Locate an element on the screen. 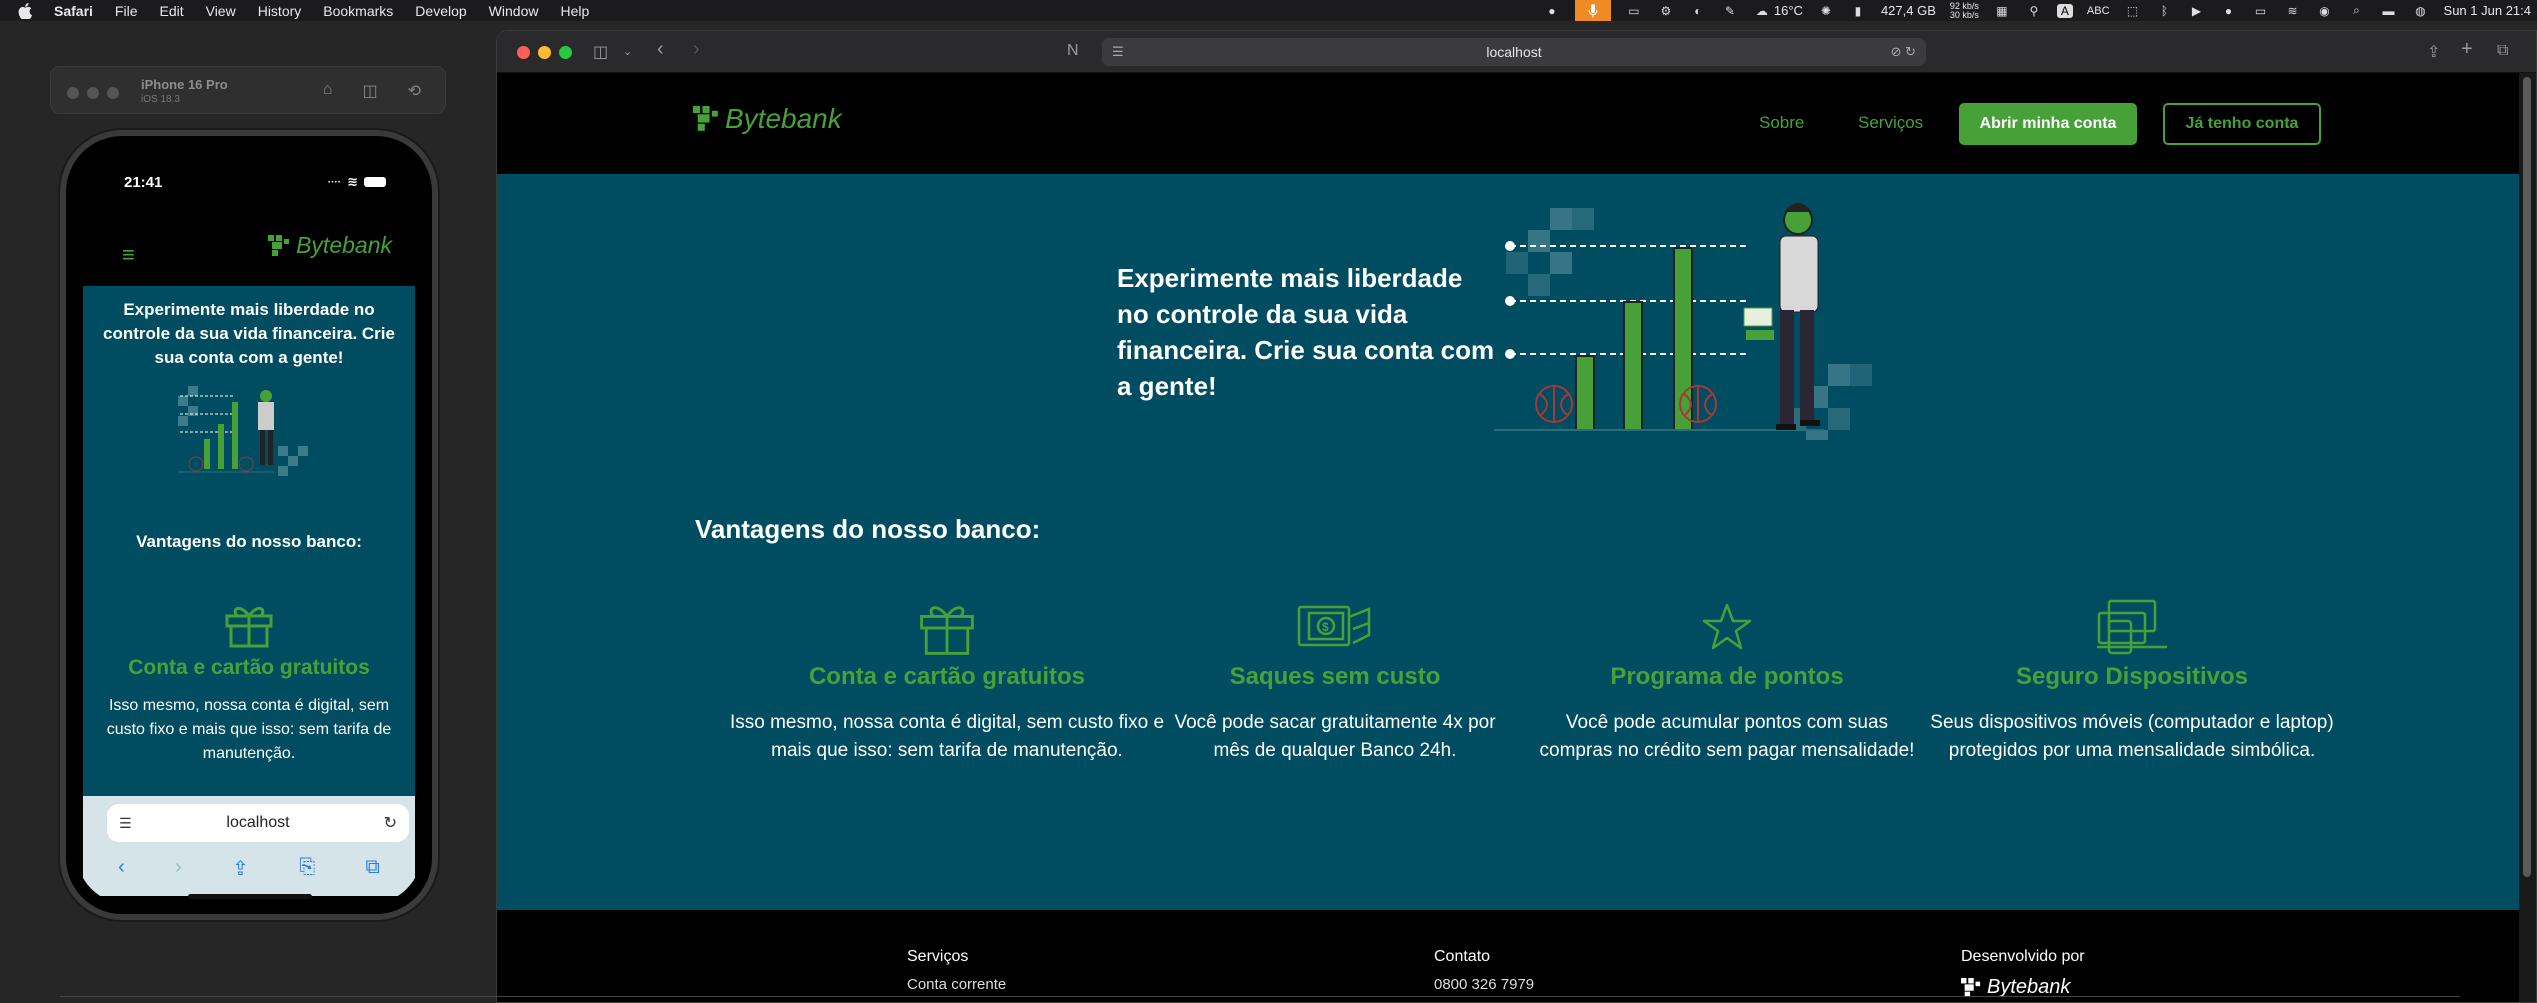  notion-extension-icon: N is located at coordinates (1073, 51).